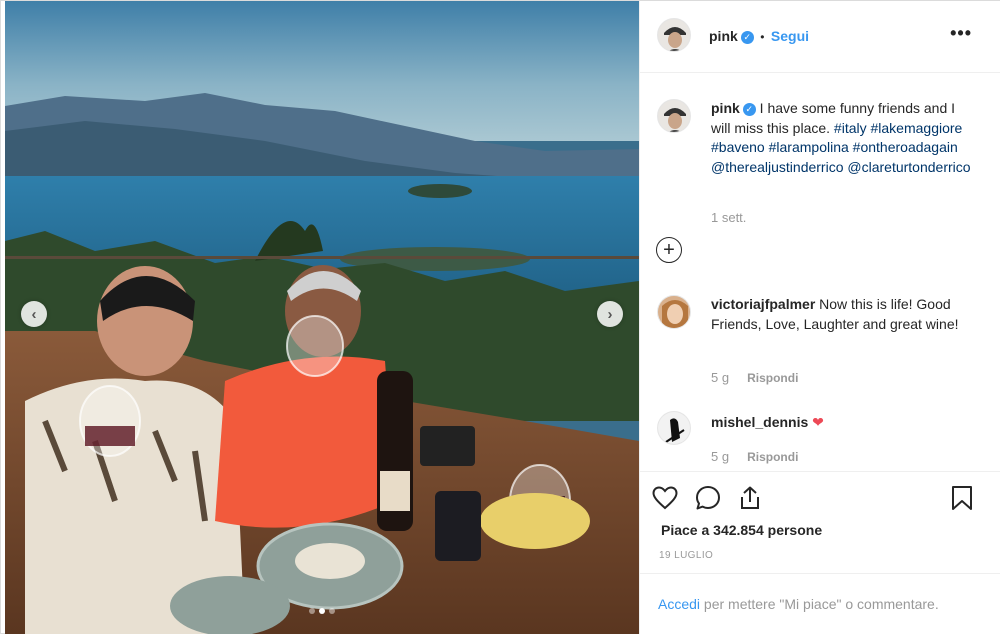 This screenshot has height=634, width=1000. I want to click on login-prompt-text: per mettere "Mi piace" o commentare., so click(819, 604).